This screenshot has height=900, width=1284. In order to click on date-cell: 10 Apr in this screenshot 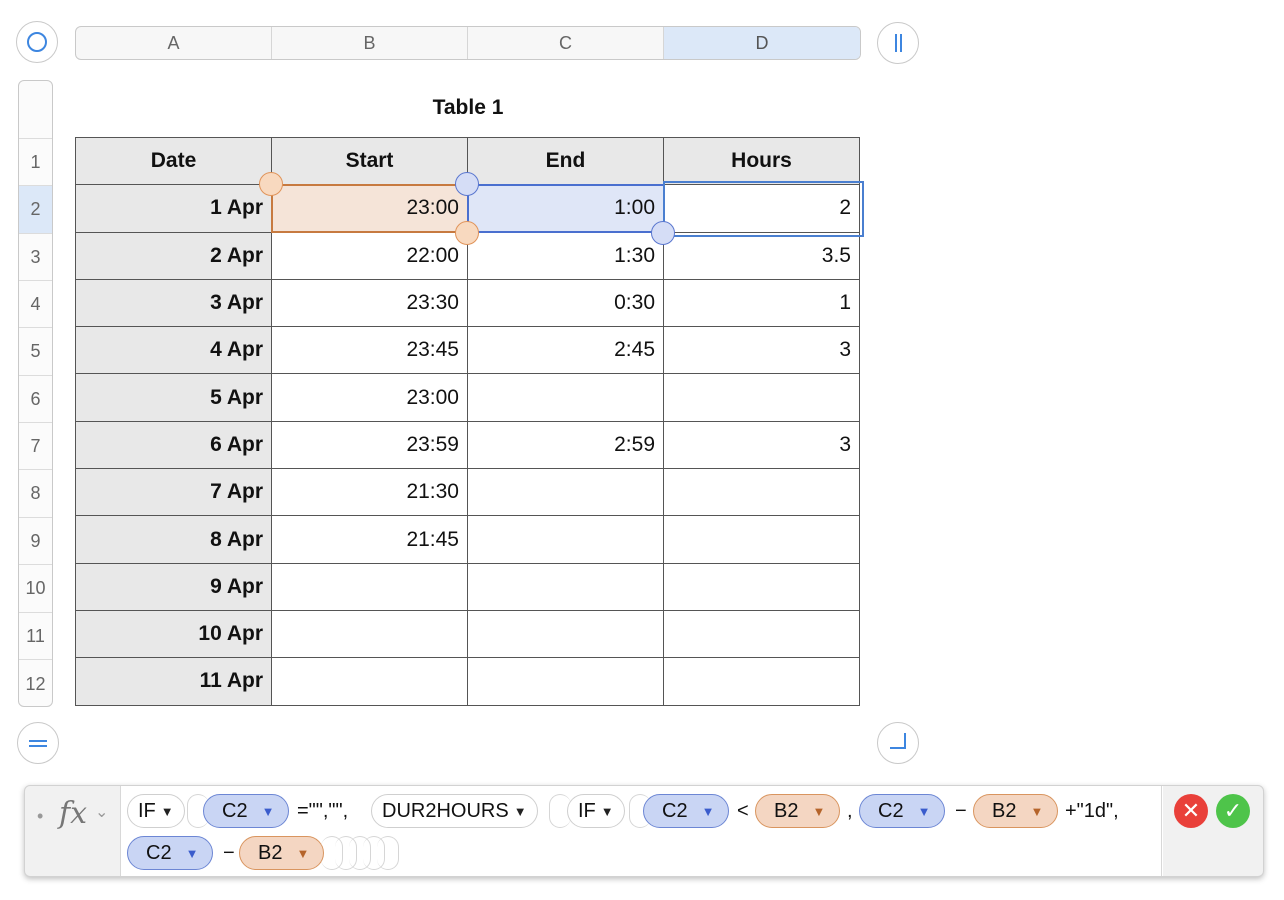, I will do `click(173, 634)`.